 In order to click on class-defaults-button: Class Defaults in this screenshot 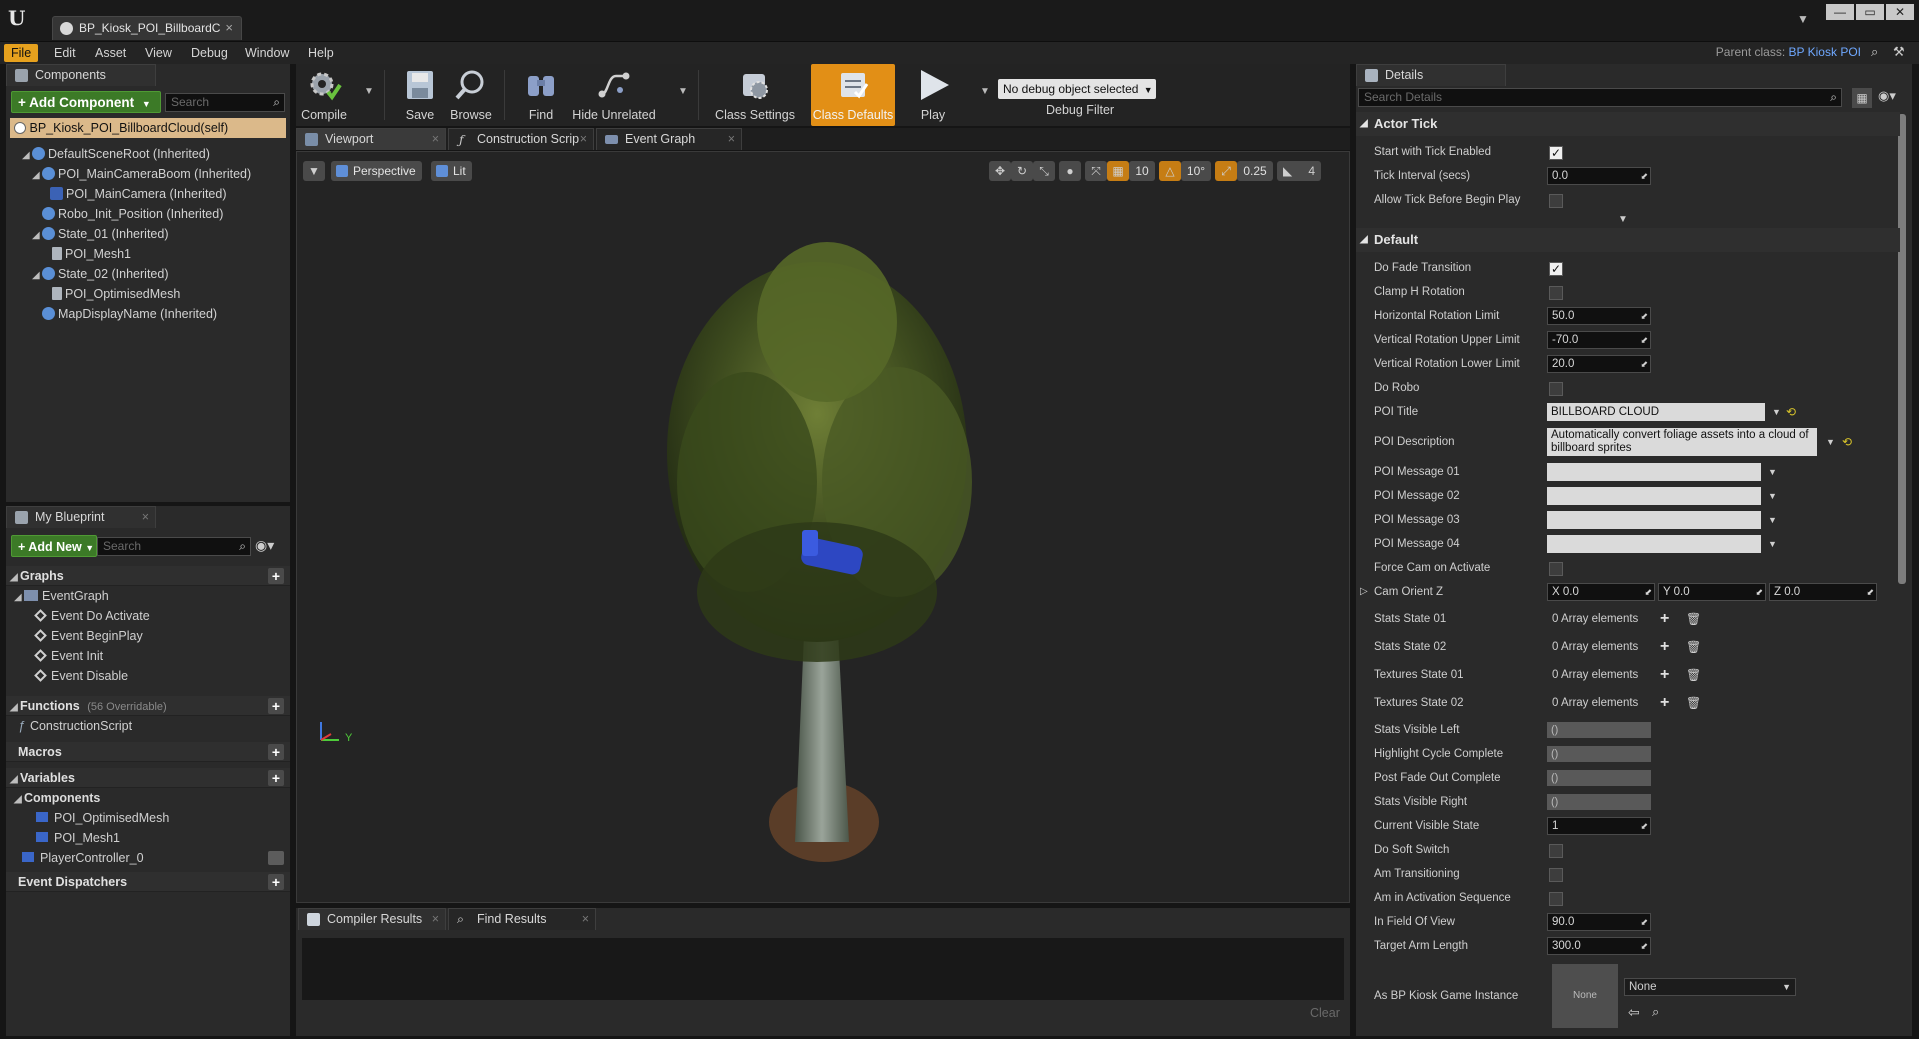, I will do `click(853, 95)`.